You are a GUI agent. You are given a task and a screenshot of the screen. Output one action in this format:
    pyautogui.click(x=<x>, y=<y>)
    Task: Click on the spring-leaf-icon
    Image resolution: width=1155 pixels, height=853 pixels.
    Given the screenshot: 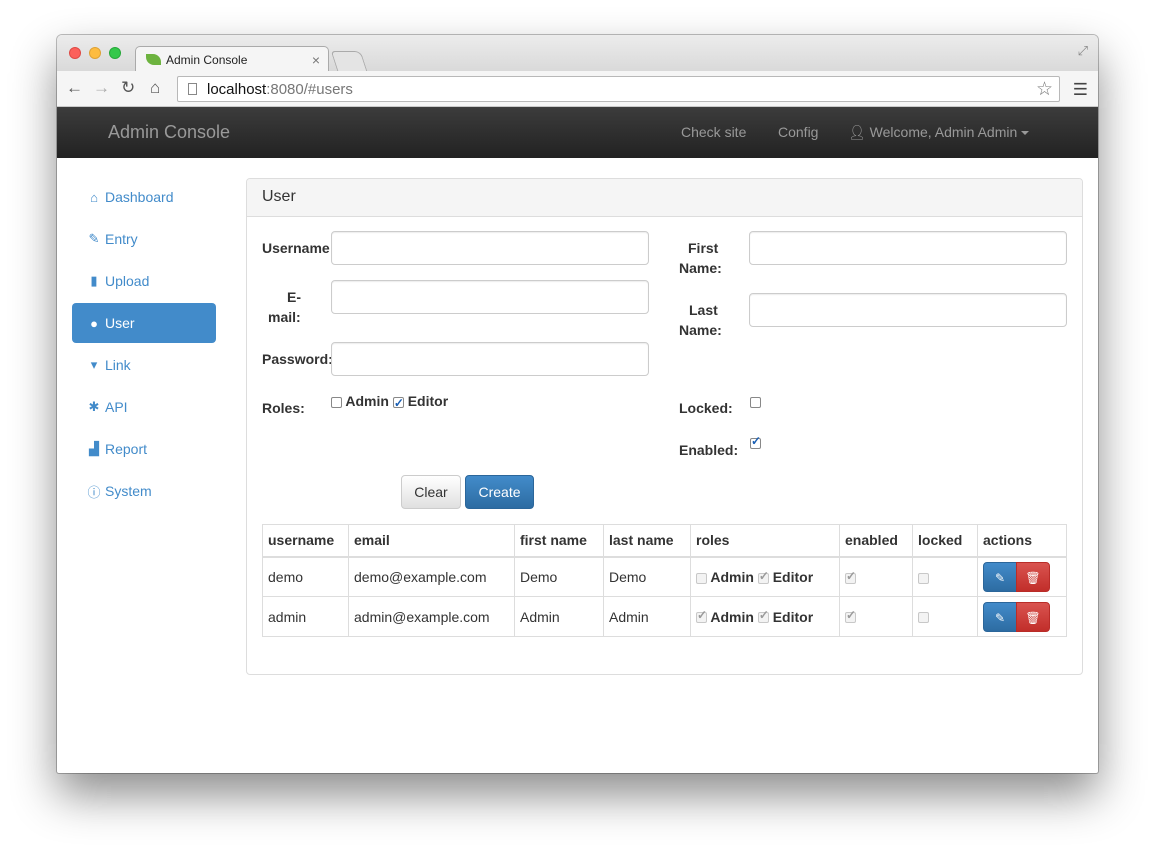 What is the action you would take?
    pyautogui.click(x=153, y=59)
    